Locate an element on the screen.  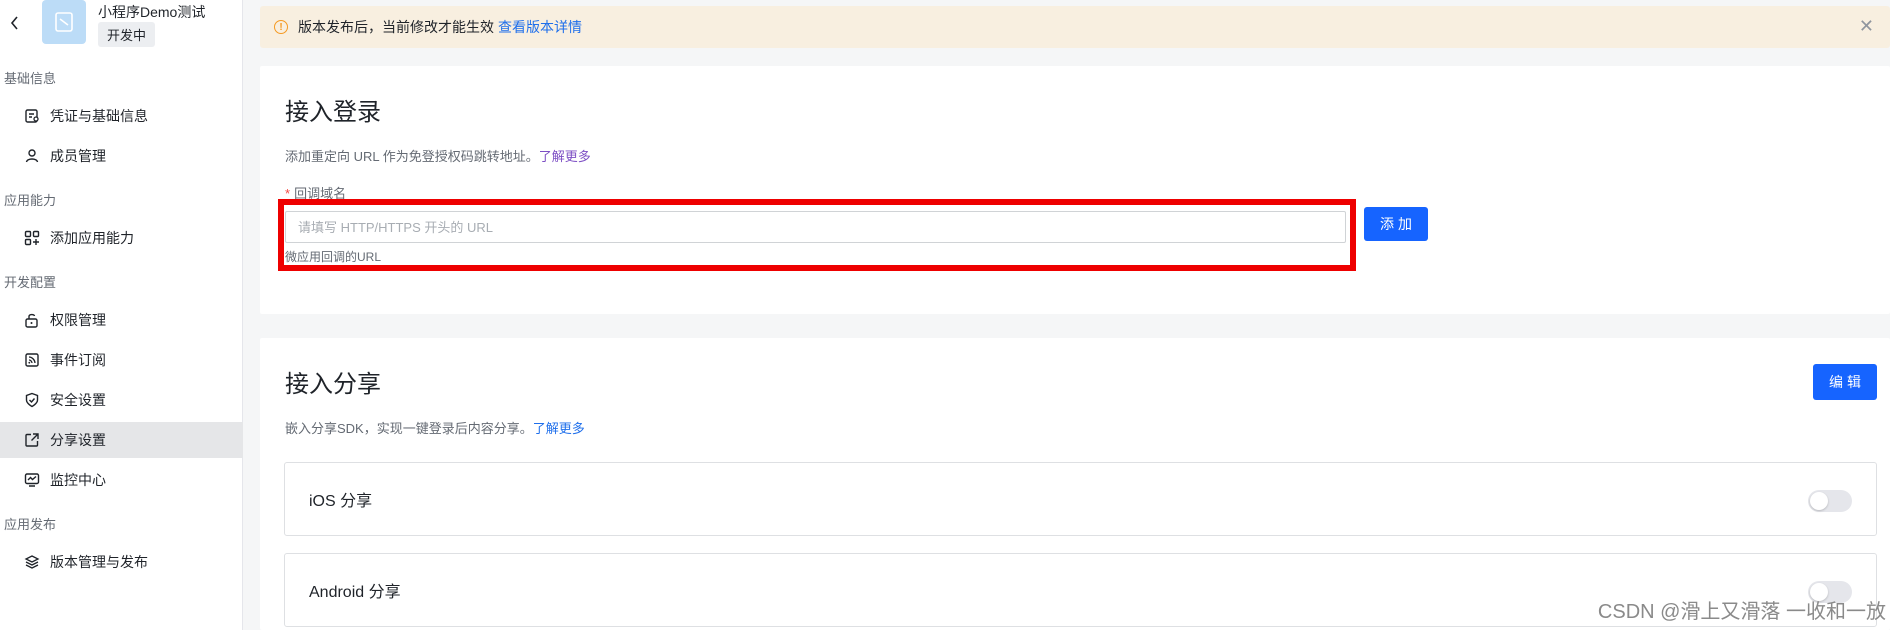
sidebar-item-permissions: 权限管理 is located at coordinates (121, 320).